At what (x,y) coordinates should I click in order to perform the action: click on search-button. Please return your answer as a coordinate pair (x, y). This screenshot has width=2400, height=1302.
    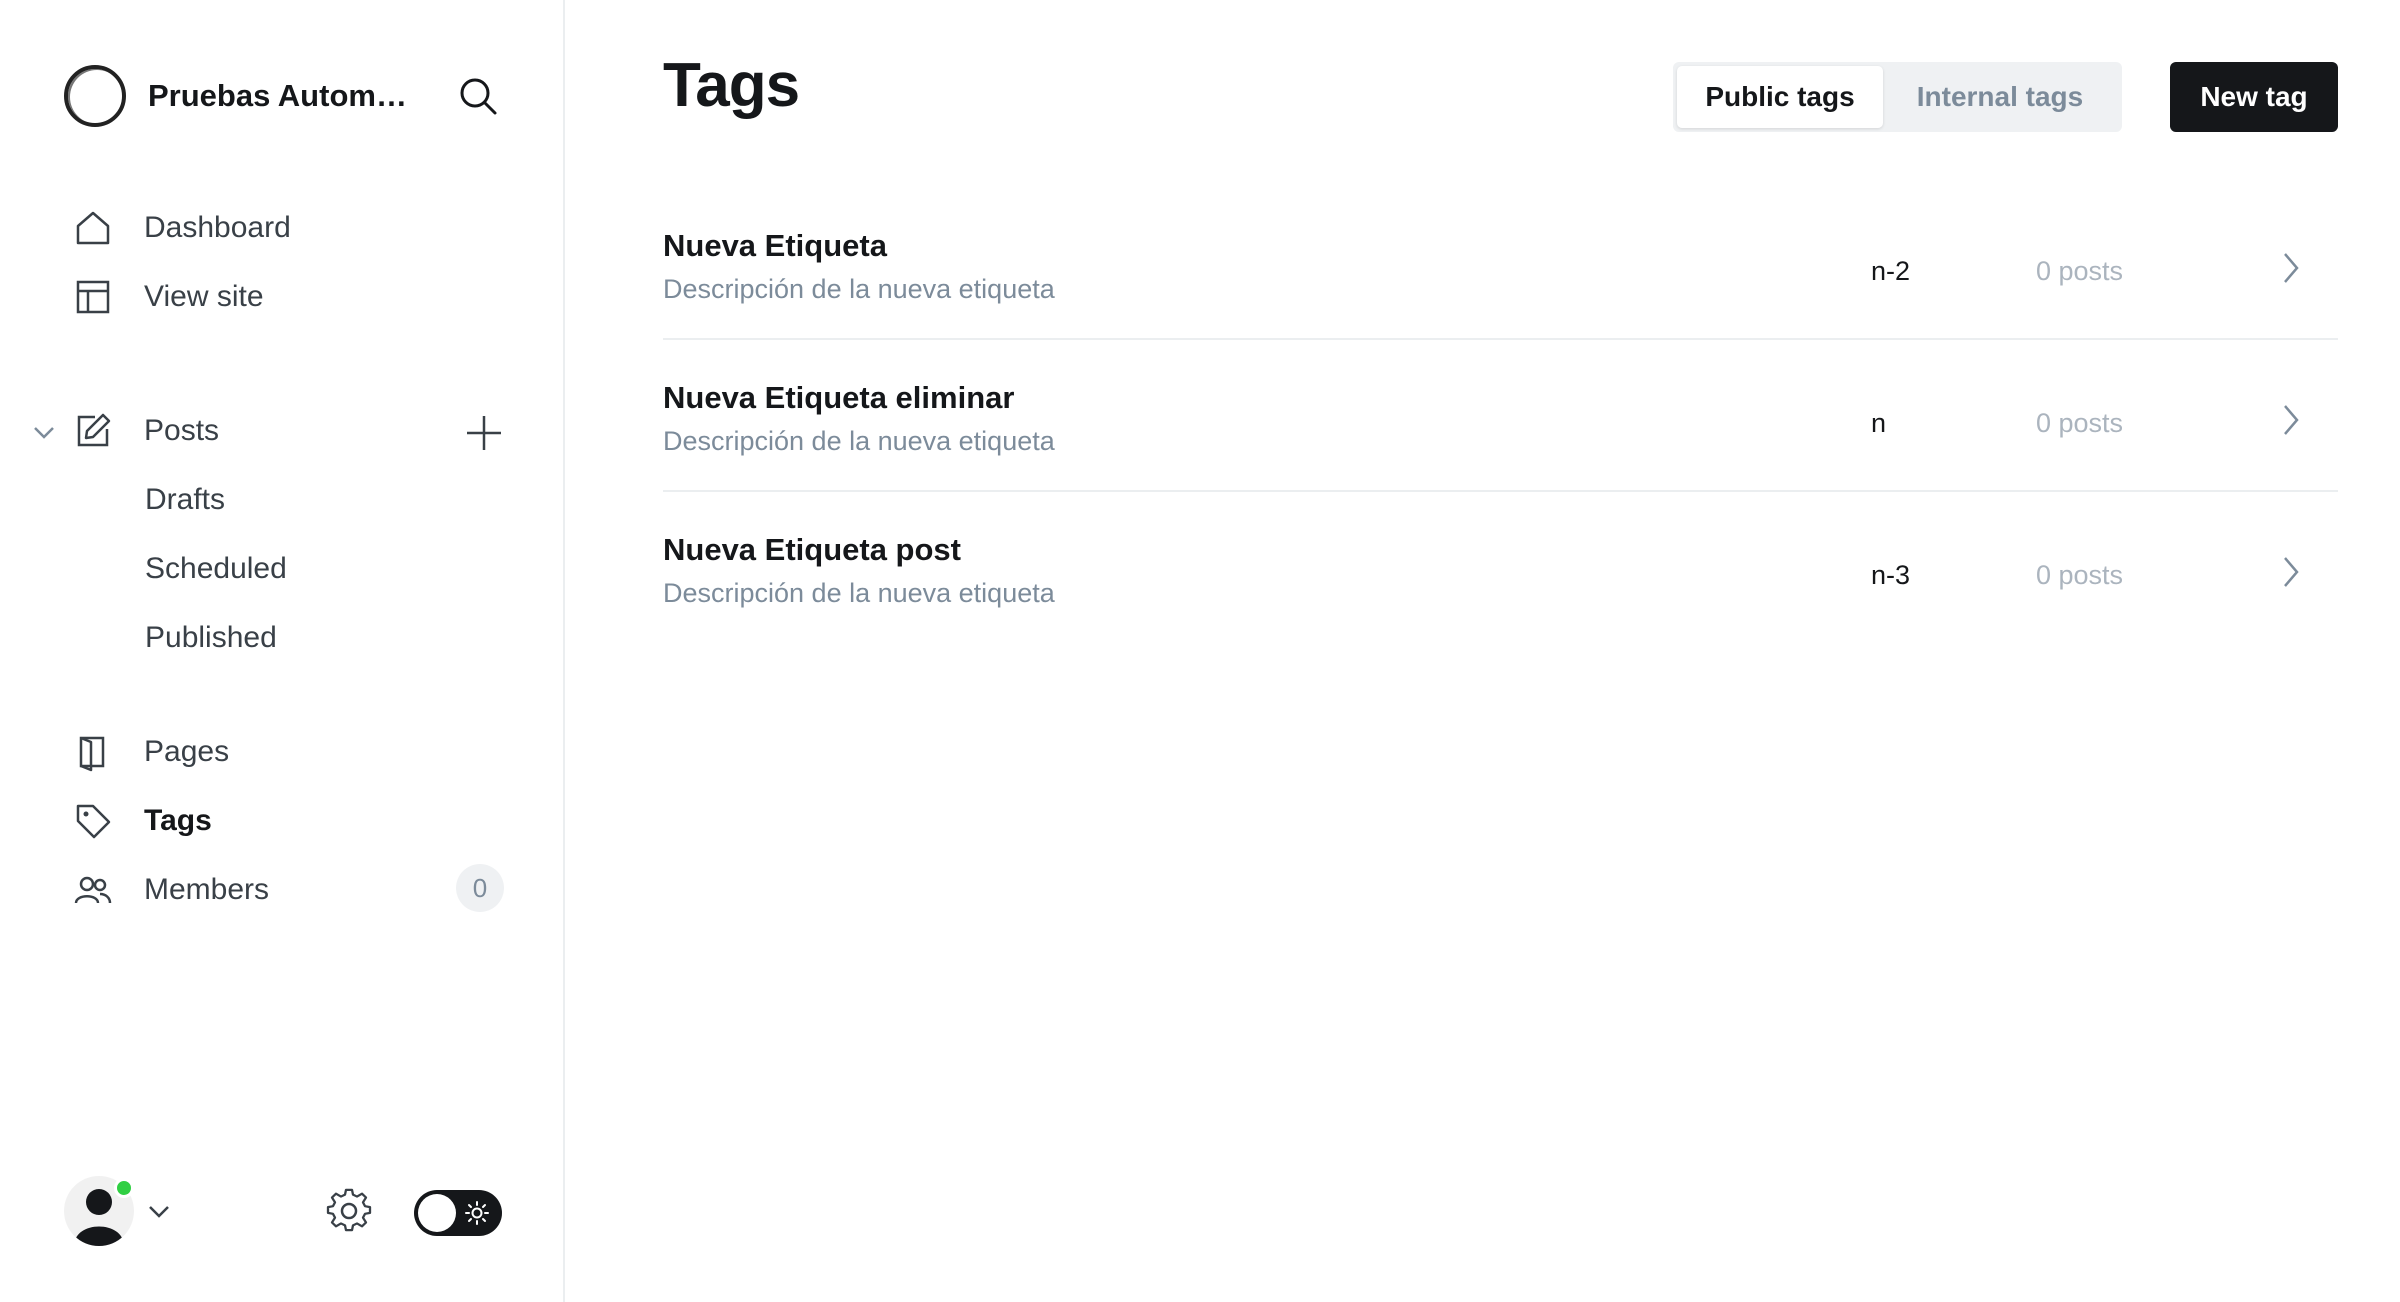
    Looking at the image, I should click on (478, 96).